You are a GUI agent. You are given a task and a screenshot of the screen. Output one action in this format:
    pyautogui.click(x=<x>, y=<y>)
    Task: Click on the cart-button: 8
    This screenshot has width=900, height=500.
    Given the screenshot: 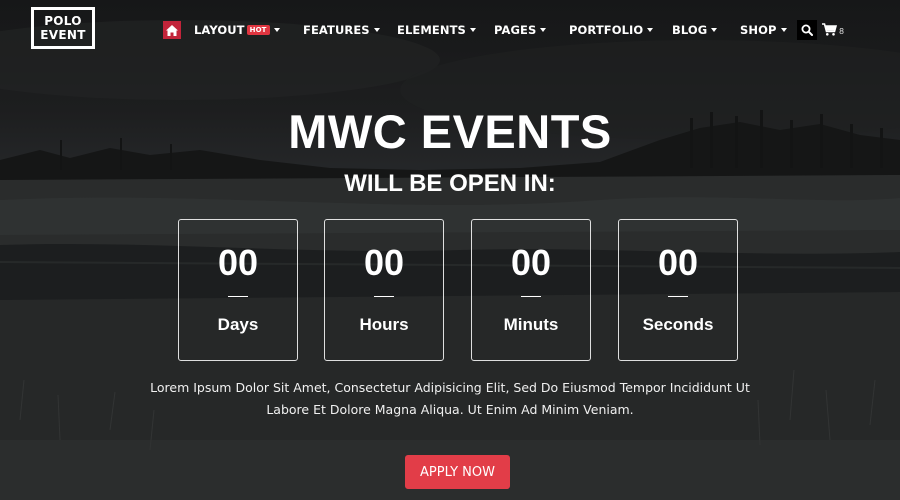 What is the action you would take?
    pyautogui.click(x=833, y=29)
    